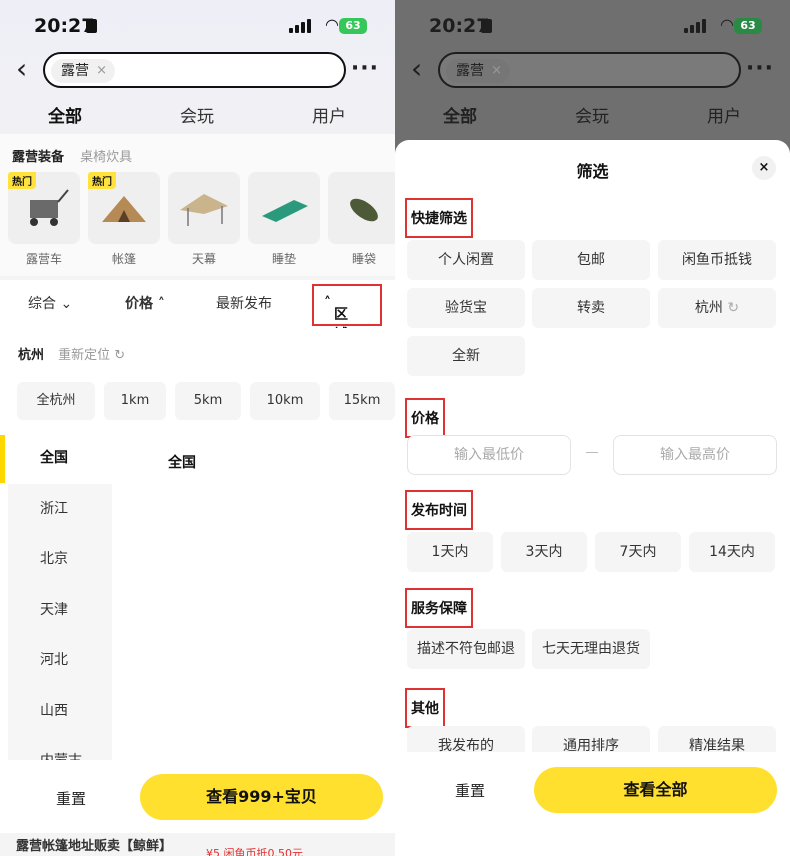 This screenshot has width=790, height=856. I want to click on time-option: 14天内, so click(732, 552).